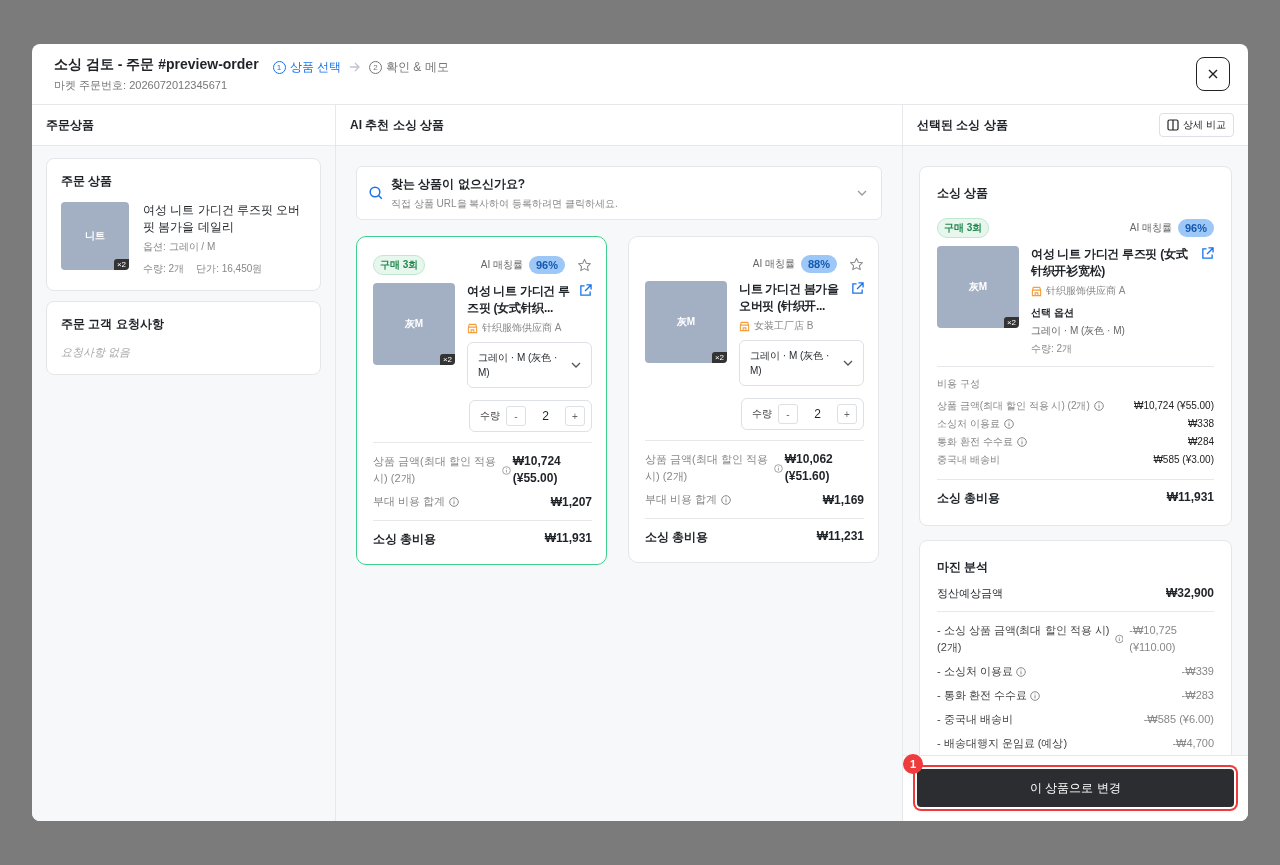 This screenshot has height=865, width=1280. What do you see at coordinates (70, 125) in the screenshot?
I see `column-title: 주문상품` at bounding box center [70, 125].